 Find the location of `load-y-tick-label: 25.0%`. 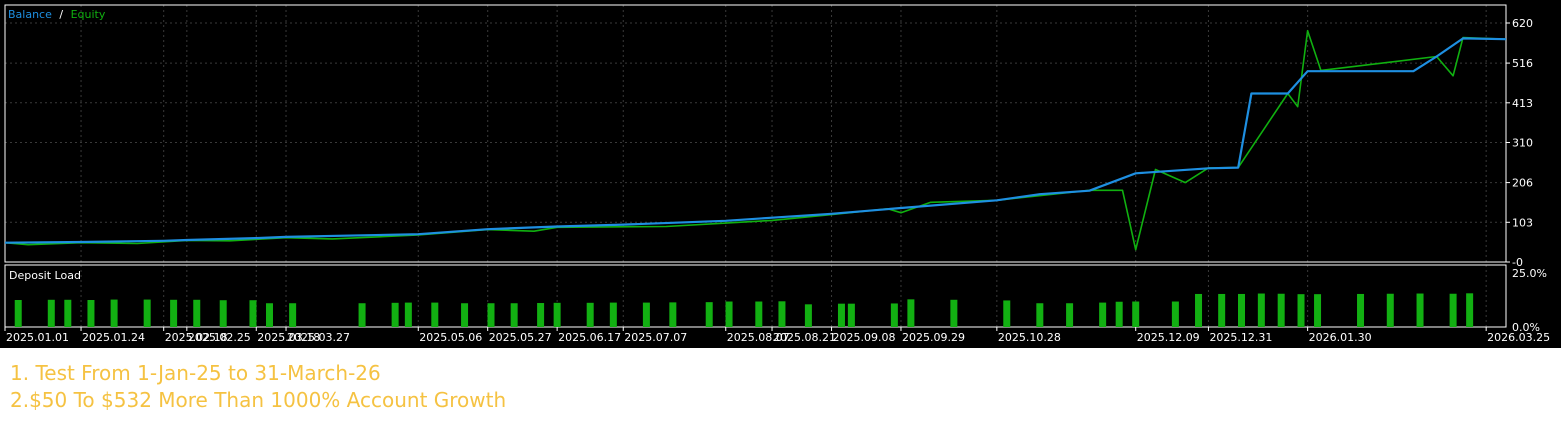

load-y-tick-label: 25.0% is located at coordinates (1529, 273).